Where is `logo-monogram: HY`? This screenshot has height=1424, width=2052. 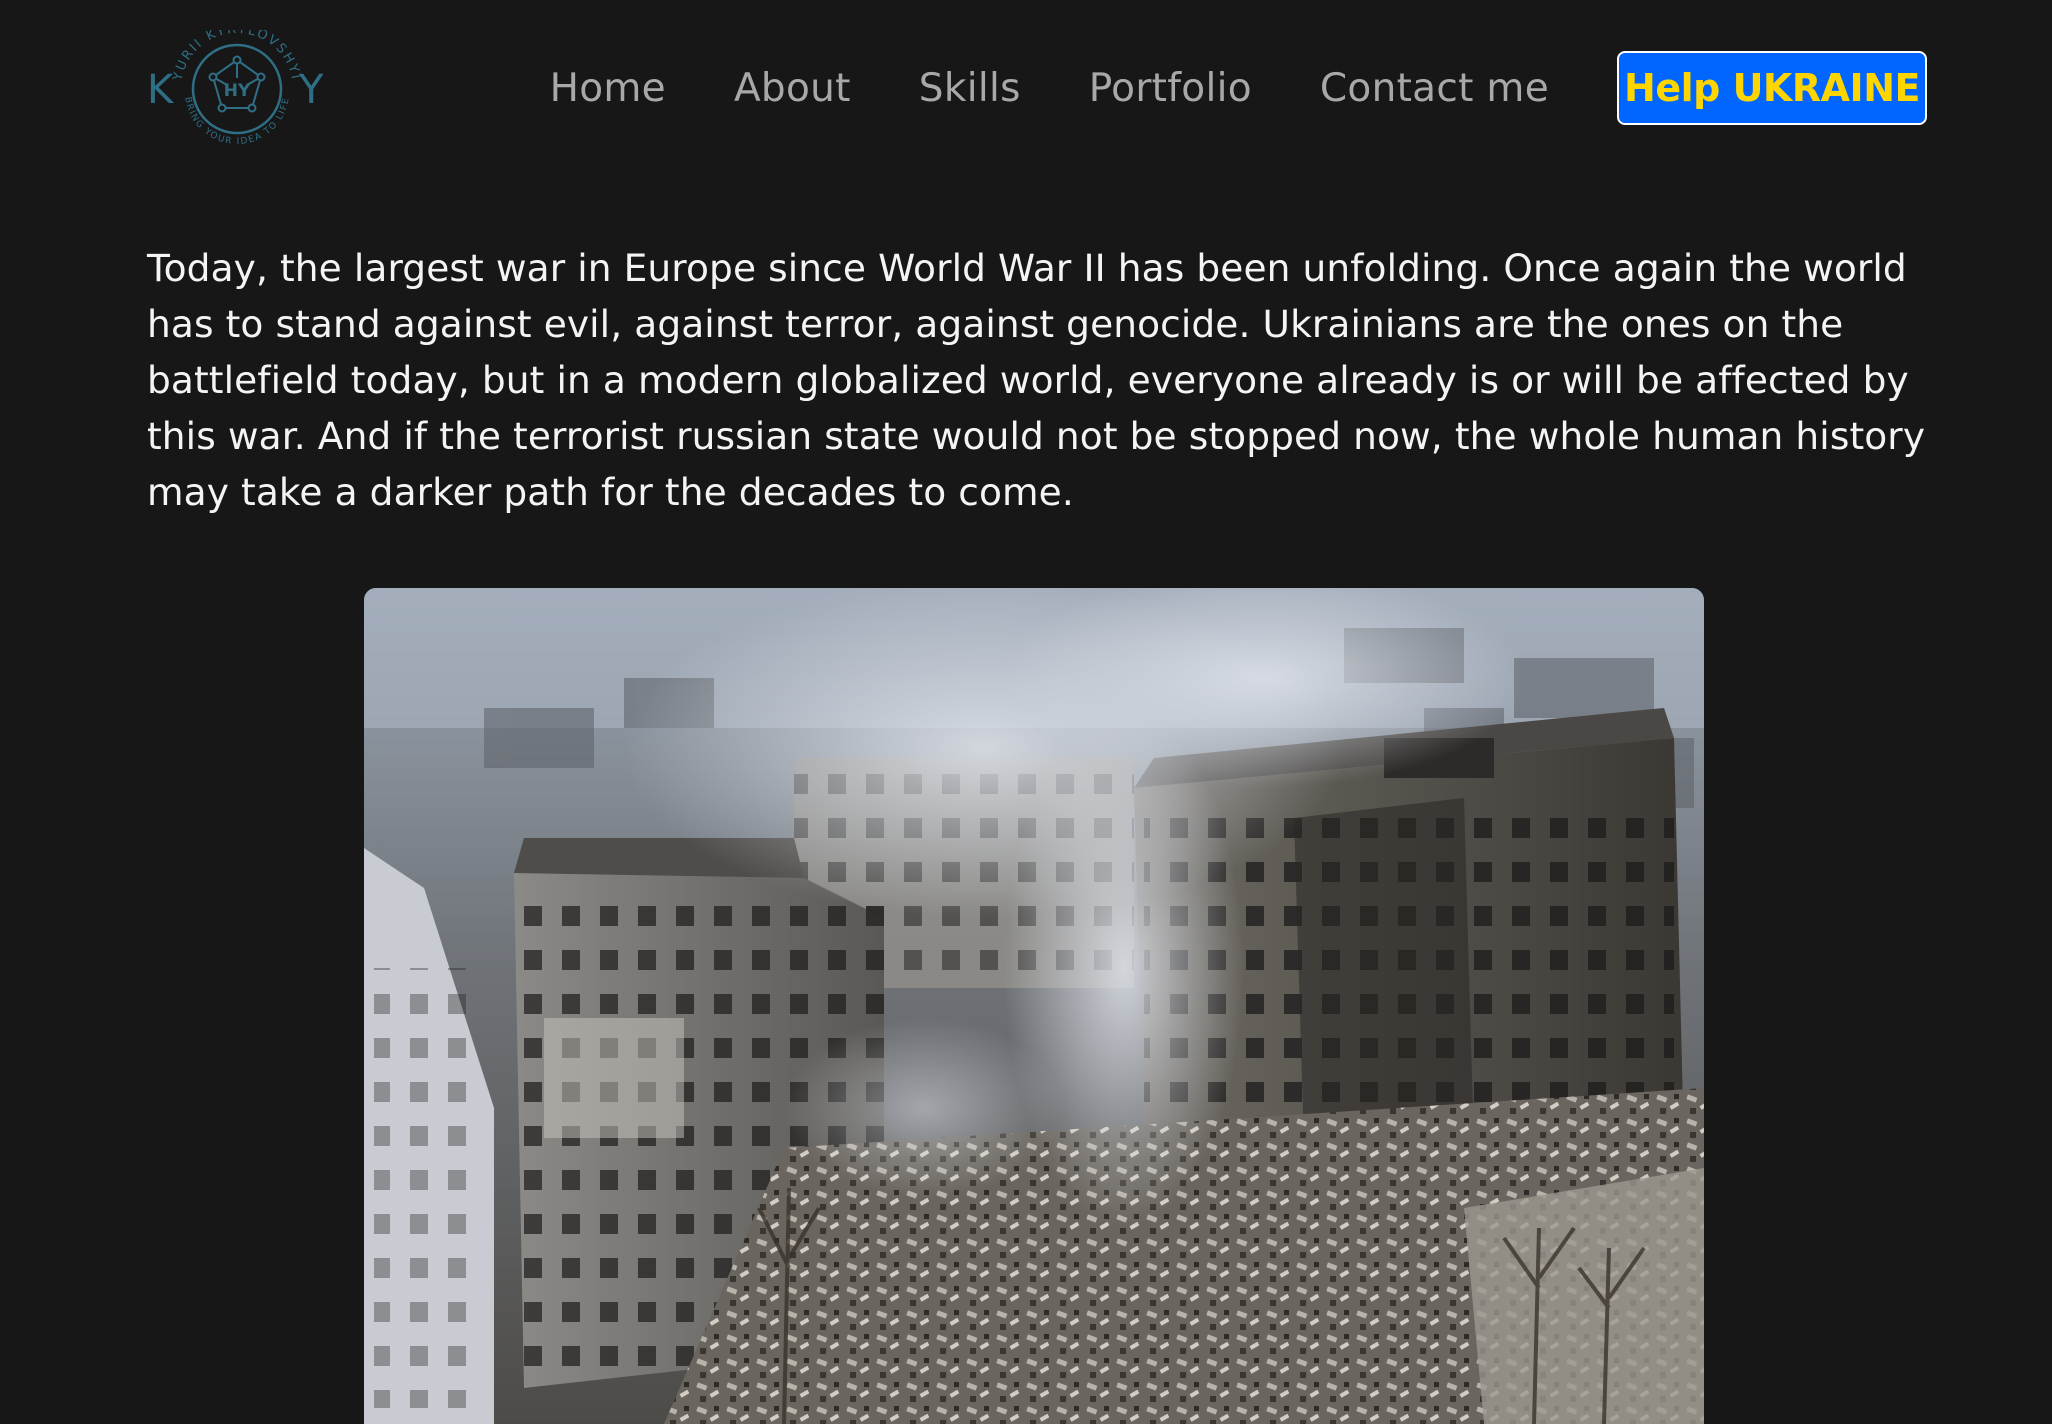 logo-monogram: HY is located at coordinates (237, 91).